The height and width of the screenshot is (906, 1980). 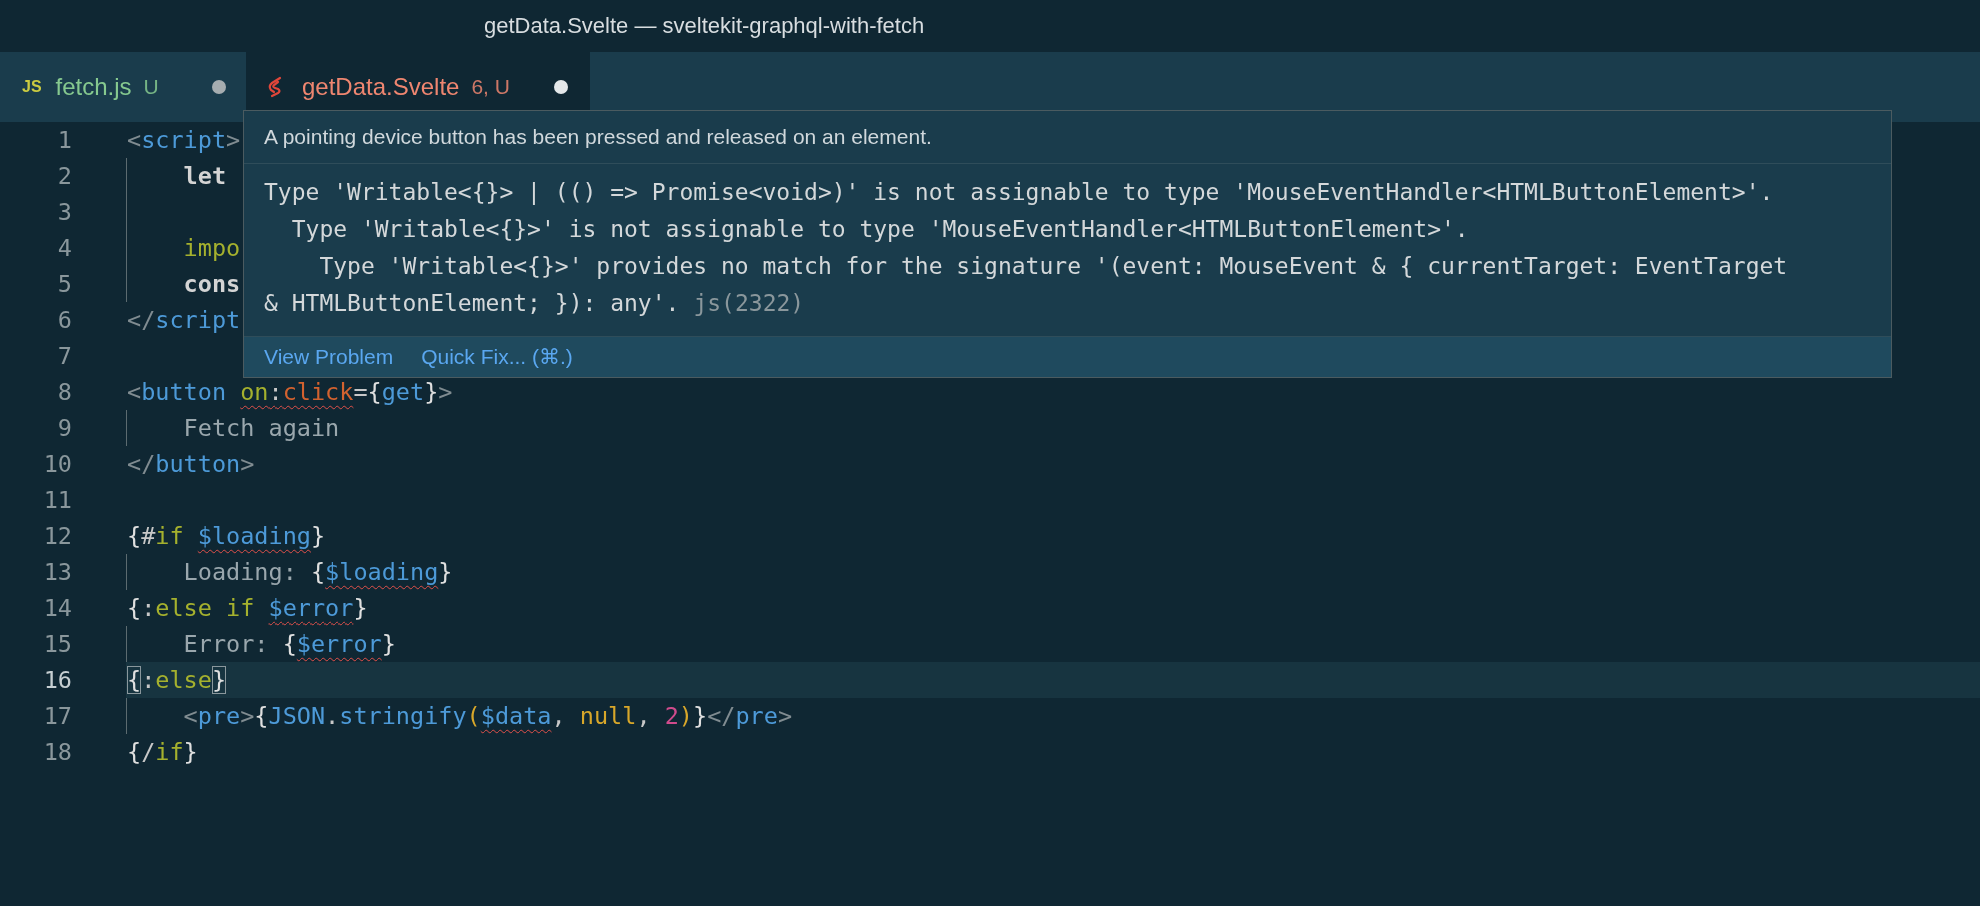 What do you see at coordinates (183, 320) in the screenshot?
I see `code-line: </script` at bounding box center [183, 320].